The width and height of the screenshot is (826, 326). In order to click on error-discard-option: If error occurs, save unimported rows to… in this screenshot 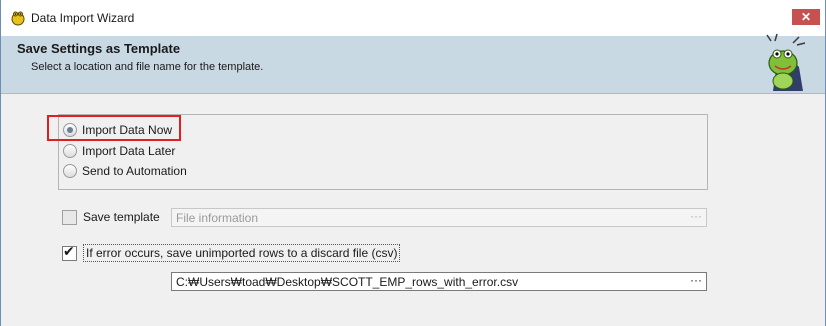, I will do `click(231, 253)`.